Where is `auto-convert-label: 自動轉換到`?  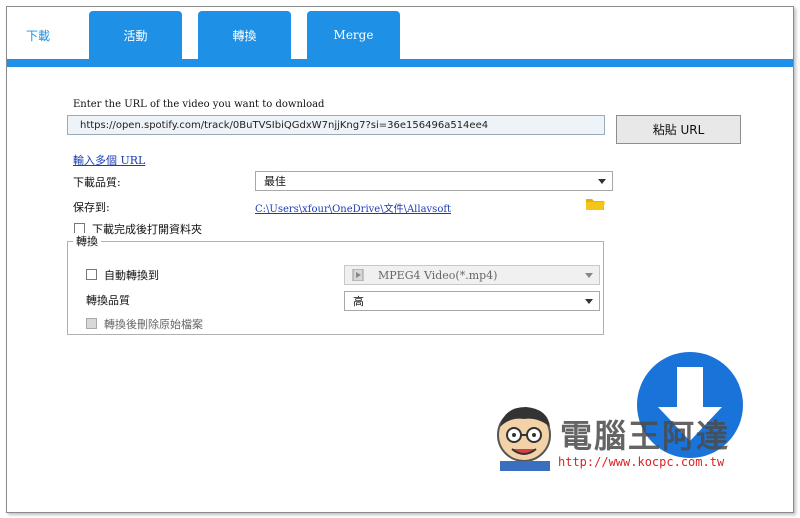
auto-convert-label: 自動轉換到 is located at coordinates (131, 275).